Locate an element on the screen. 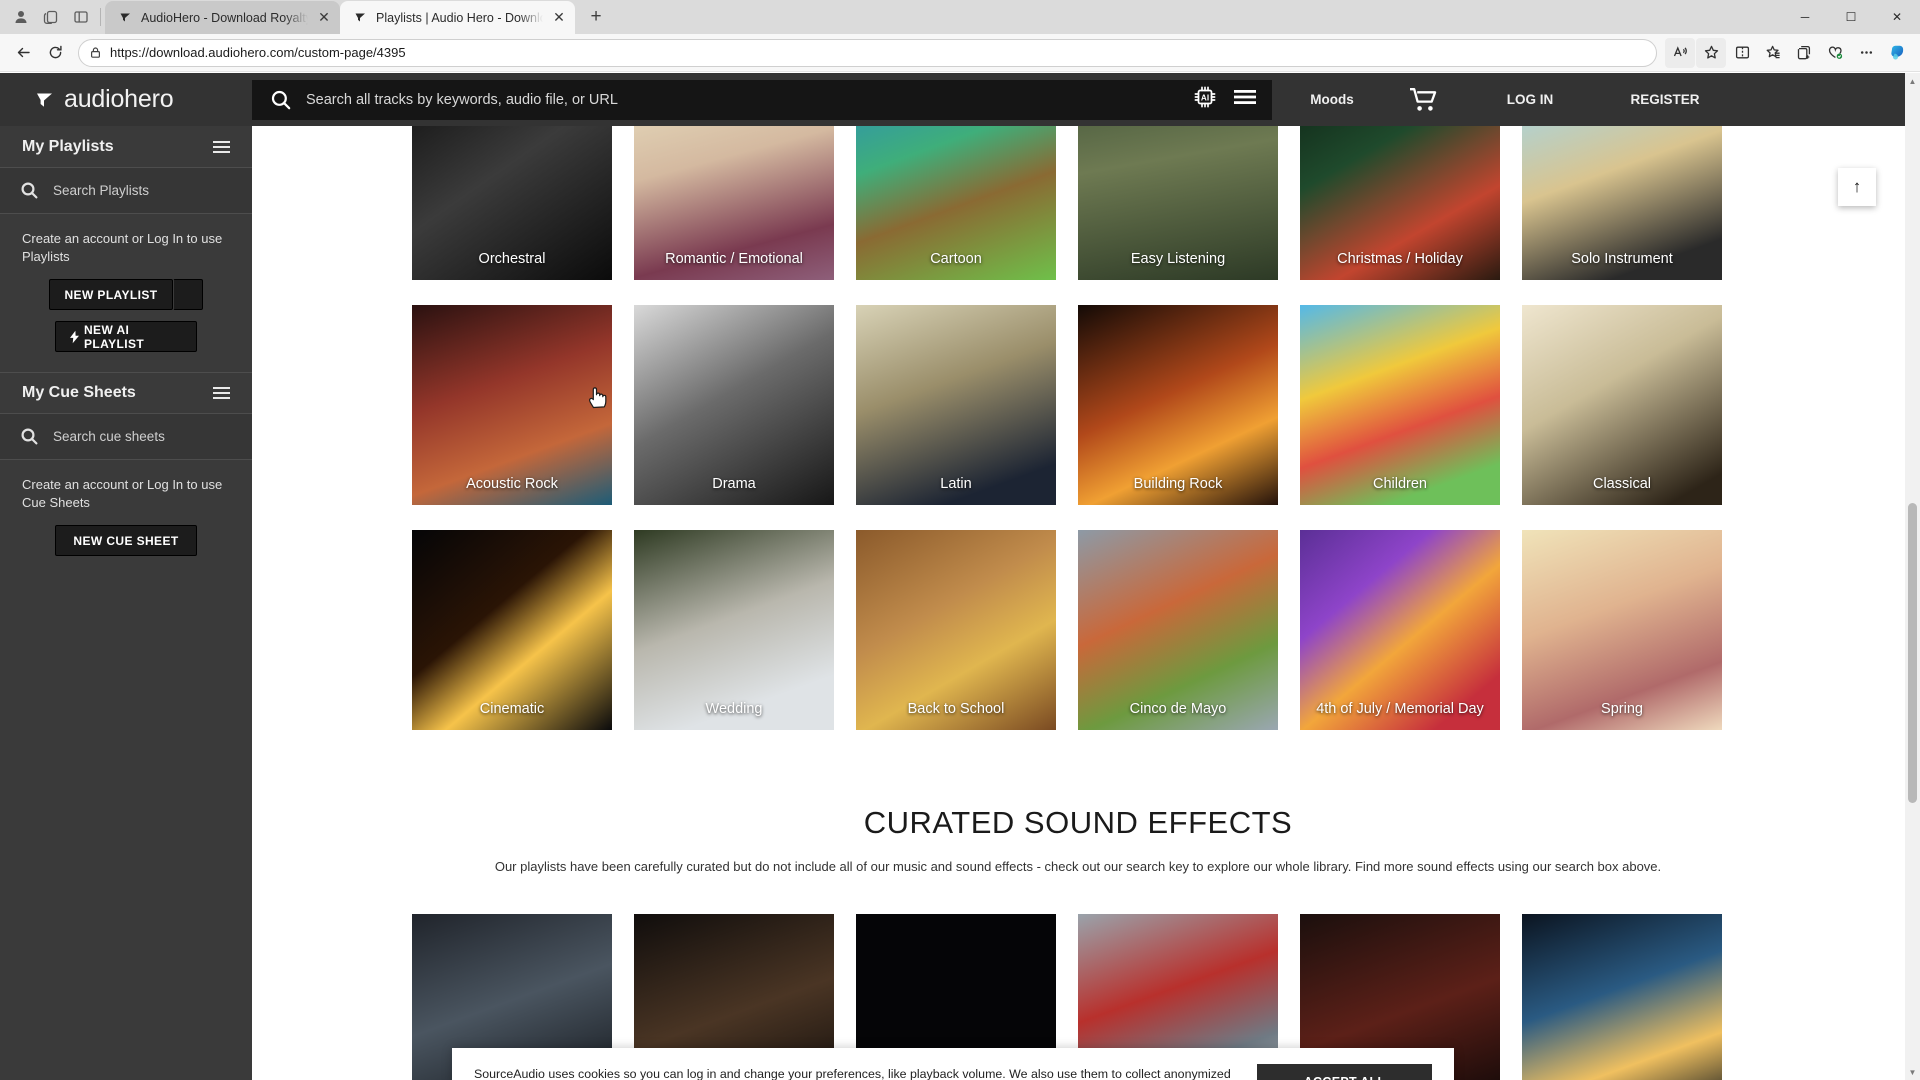 The height and width of the screenshot is (1080, 1920). category-tile: Building Rock is located at coordinates (1178, 405).